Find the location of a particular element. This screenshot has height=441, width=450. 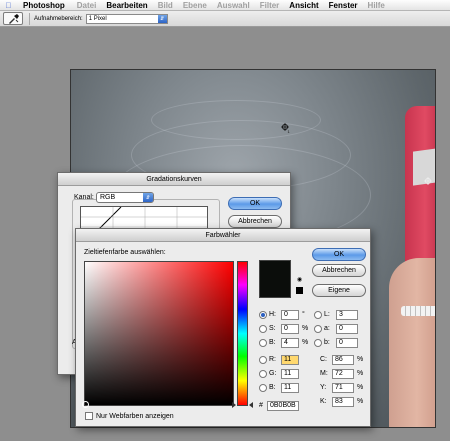

hsb-h-row: H: 0 ° is located at coordinates (282, 314).